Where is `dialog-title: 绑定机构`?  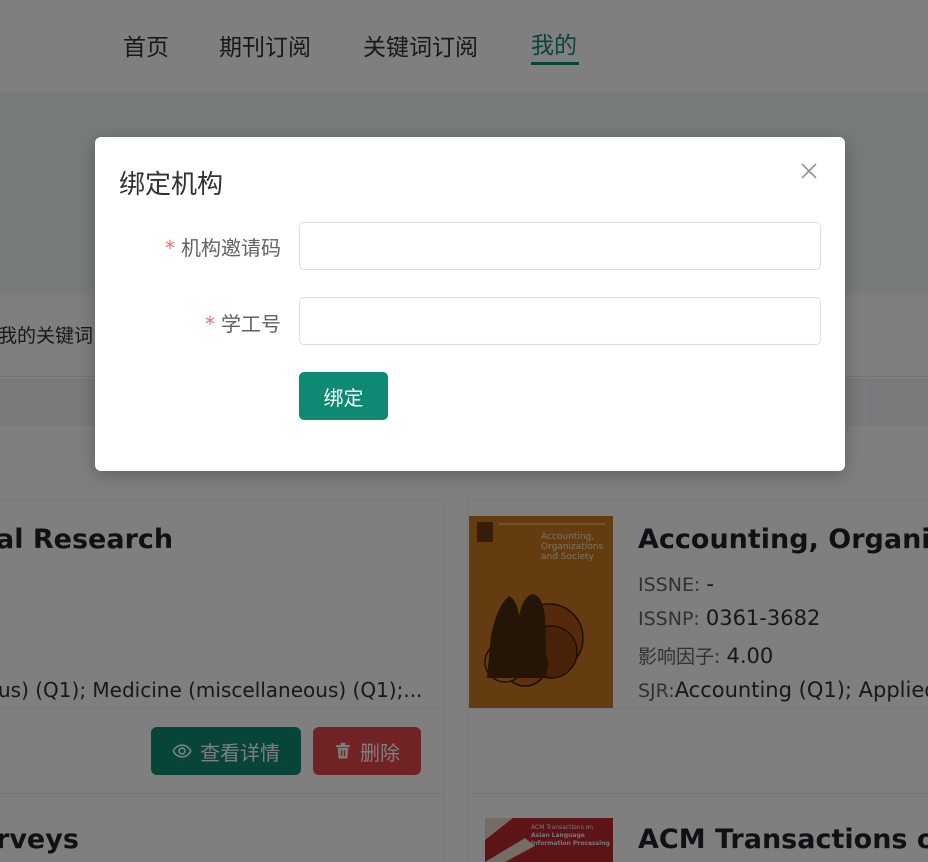 dialog-title: 绑定机构 is located at coordinates (171, 185).